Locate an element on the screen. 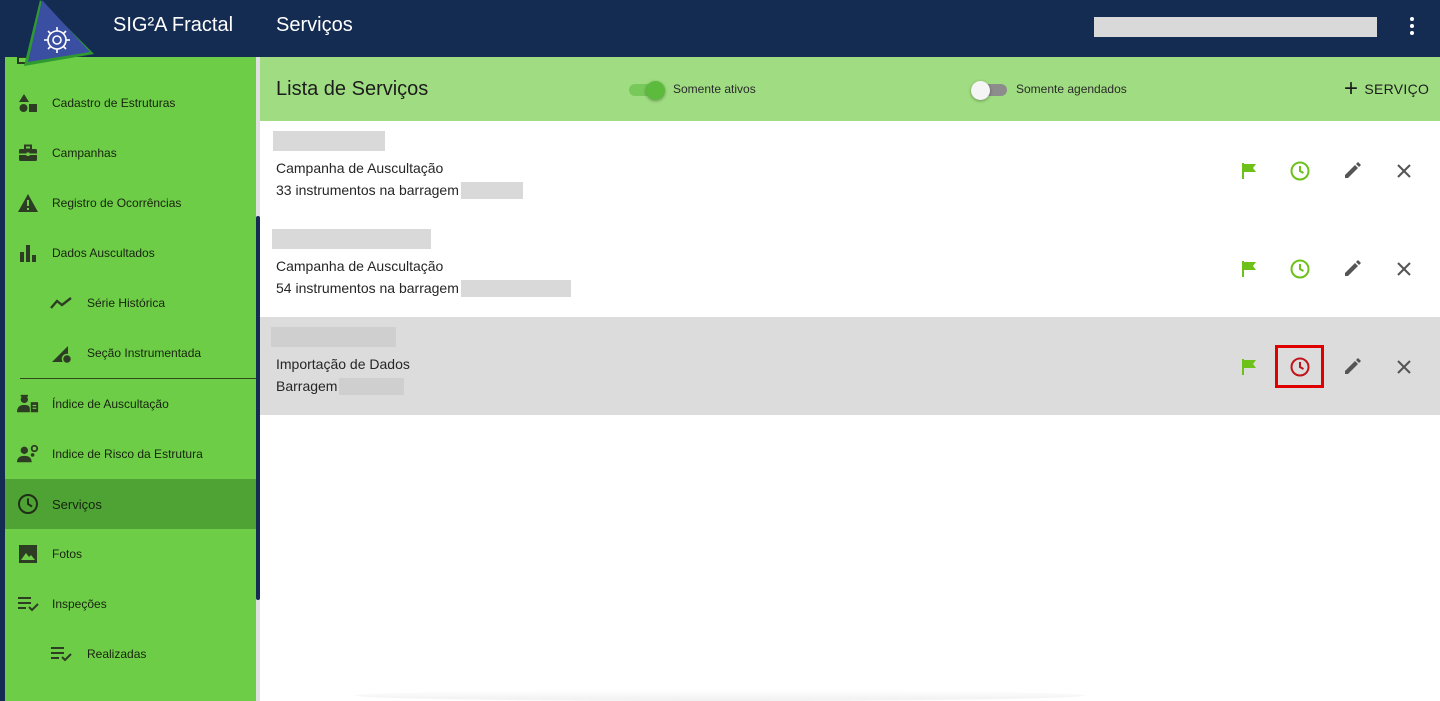  sidebar-item-label: Série Histórica is located at coordinates (126, 303).